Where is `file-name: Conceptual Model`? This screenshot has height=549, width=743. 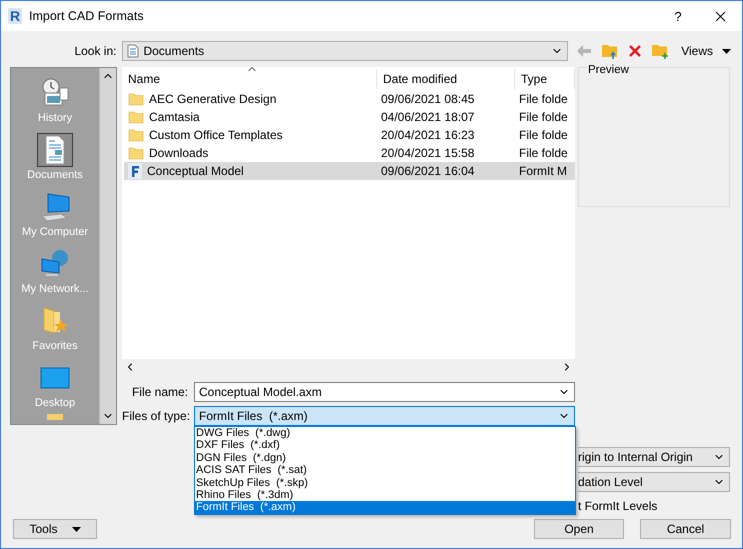 file-name: Conceptual Model is located at coordinates (195, 171).